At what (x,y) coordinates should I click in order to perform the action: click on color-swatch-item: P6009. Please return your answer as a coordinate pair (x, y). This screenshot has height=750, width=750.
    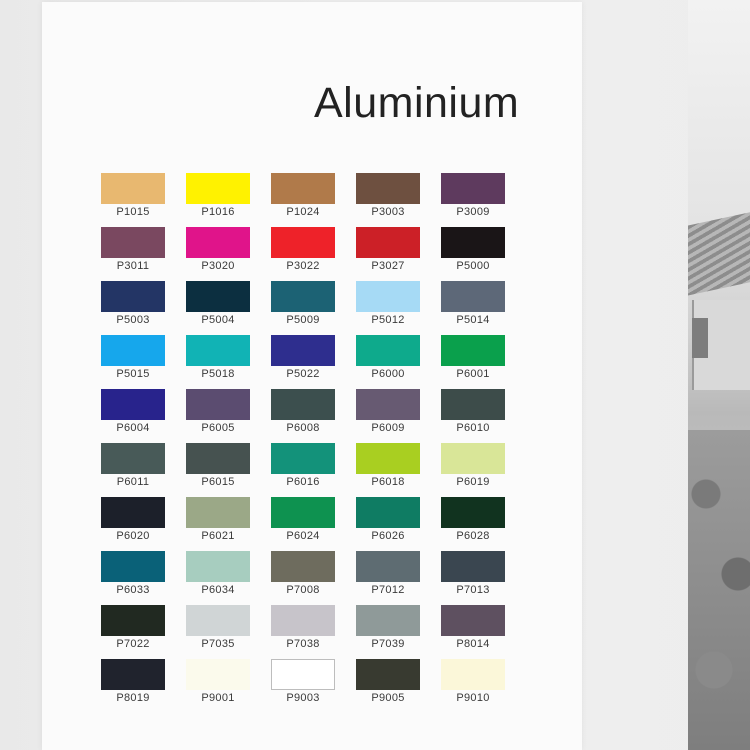
    Looking at the image, I should click on (388, 412).